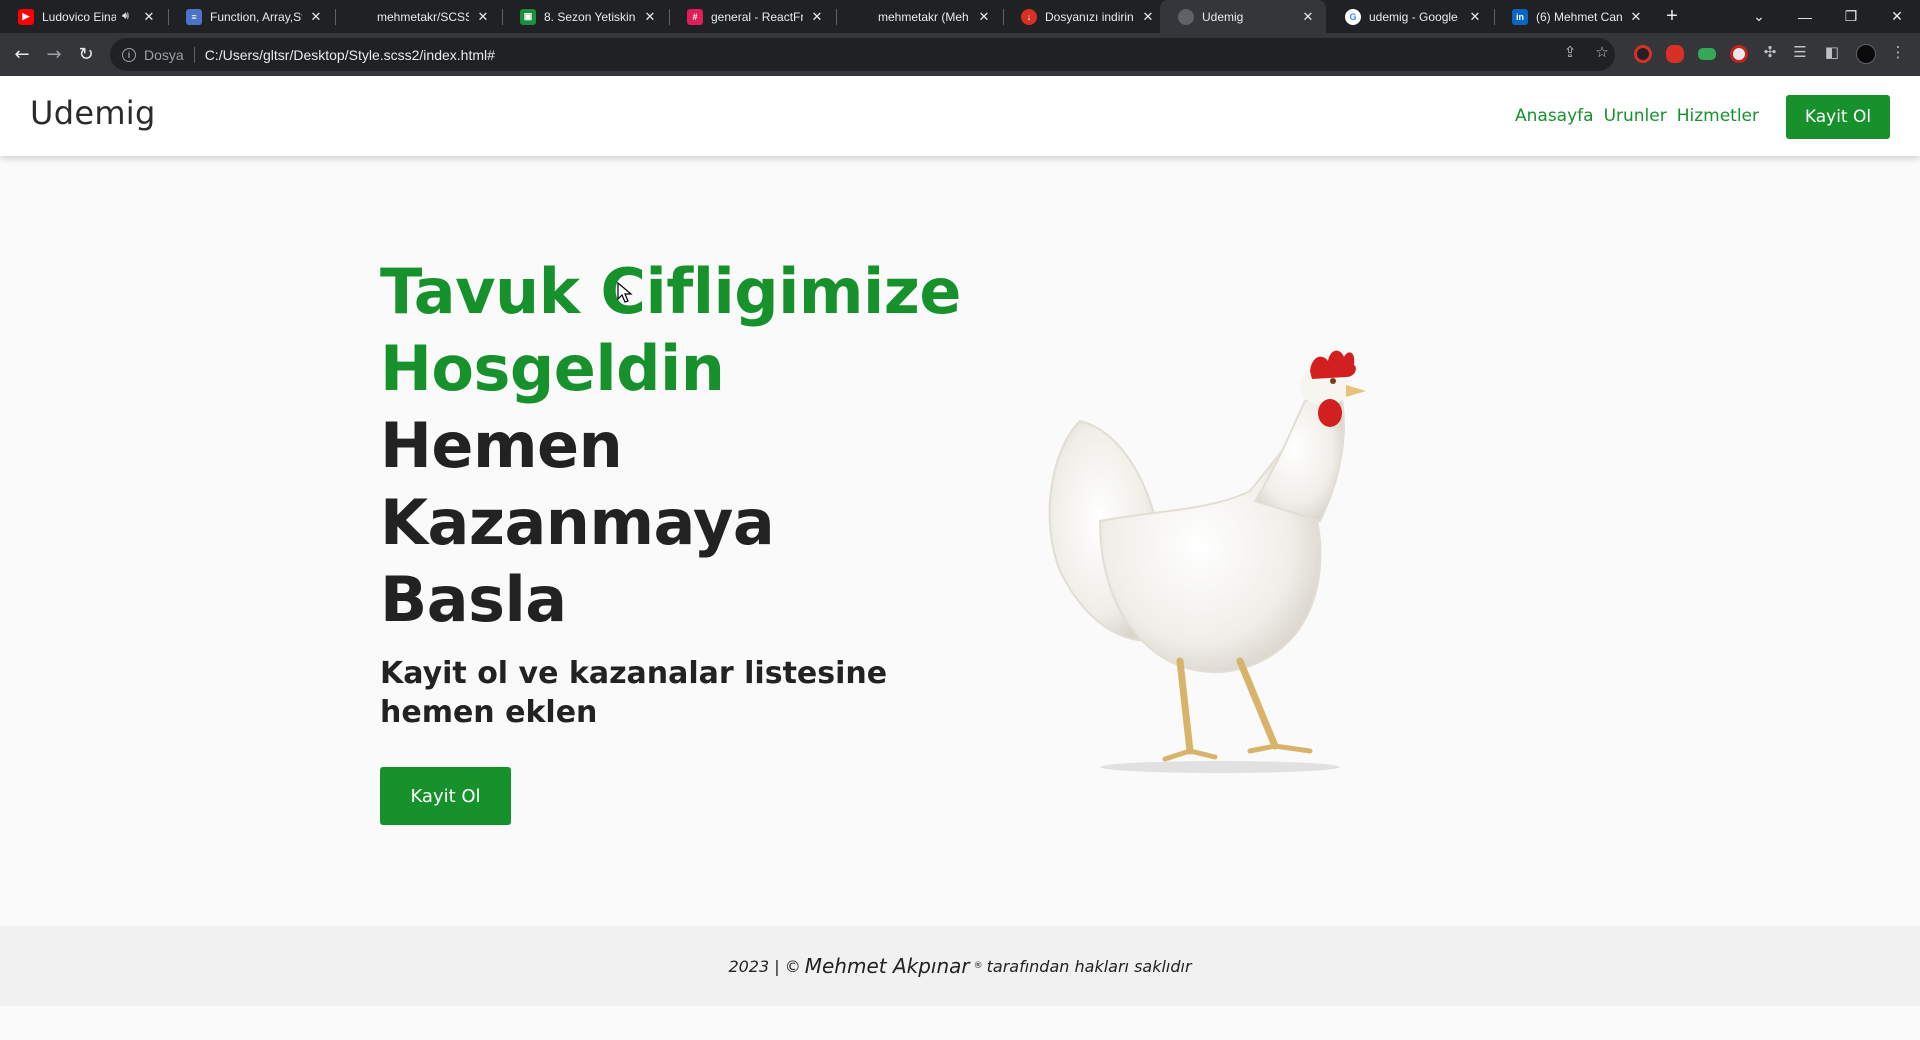  Describe the element at coordinates (86, 55) in the screenshot. I see `reload-icon: ↻` at that location.